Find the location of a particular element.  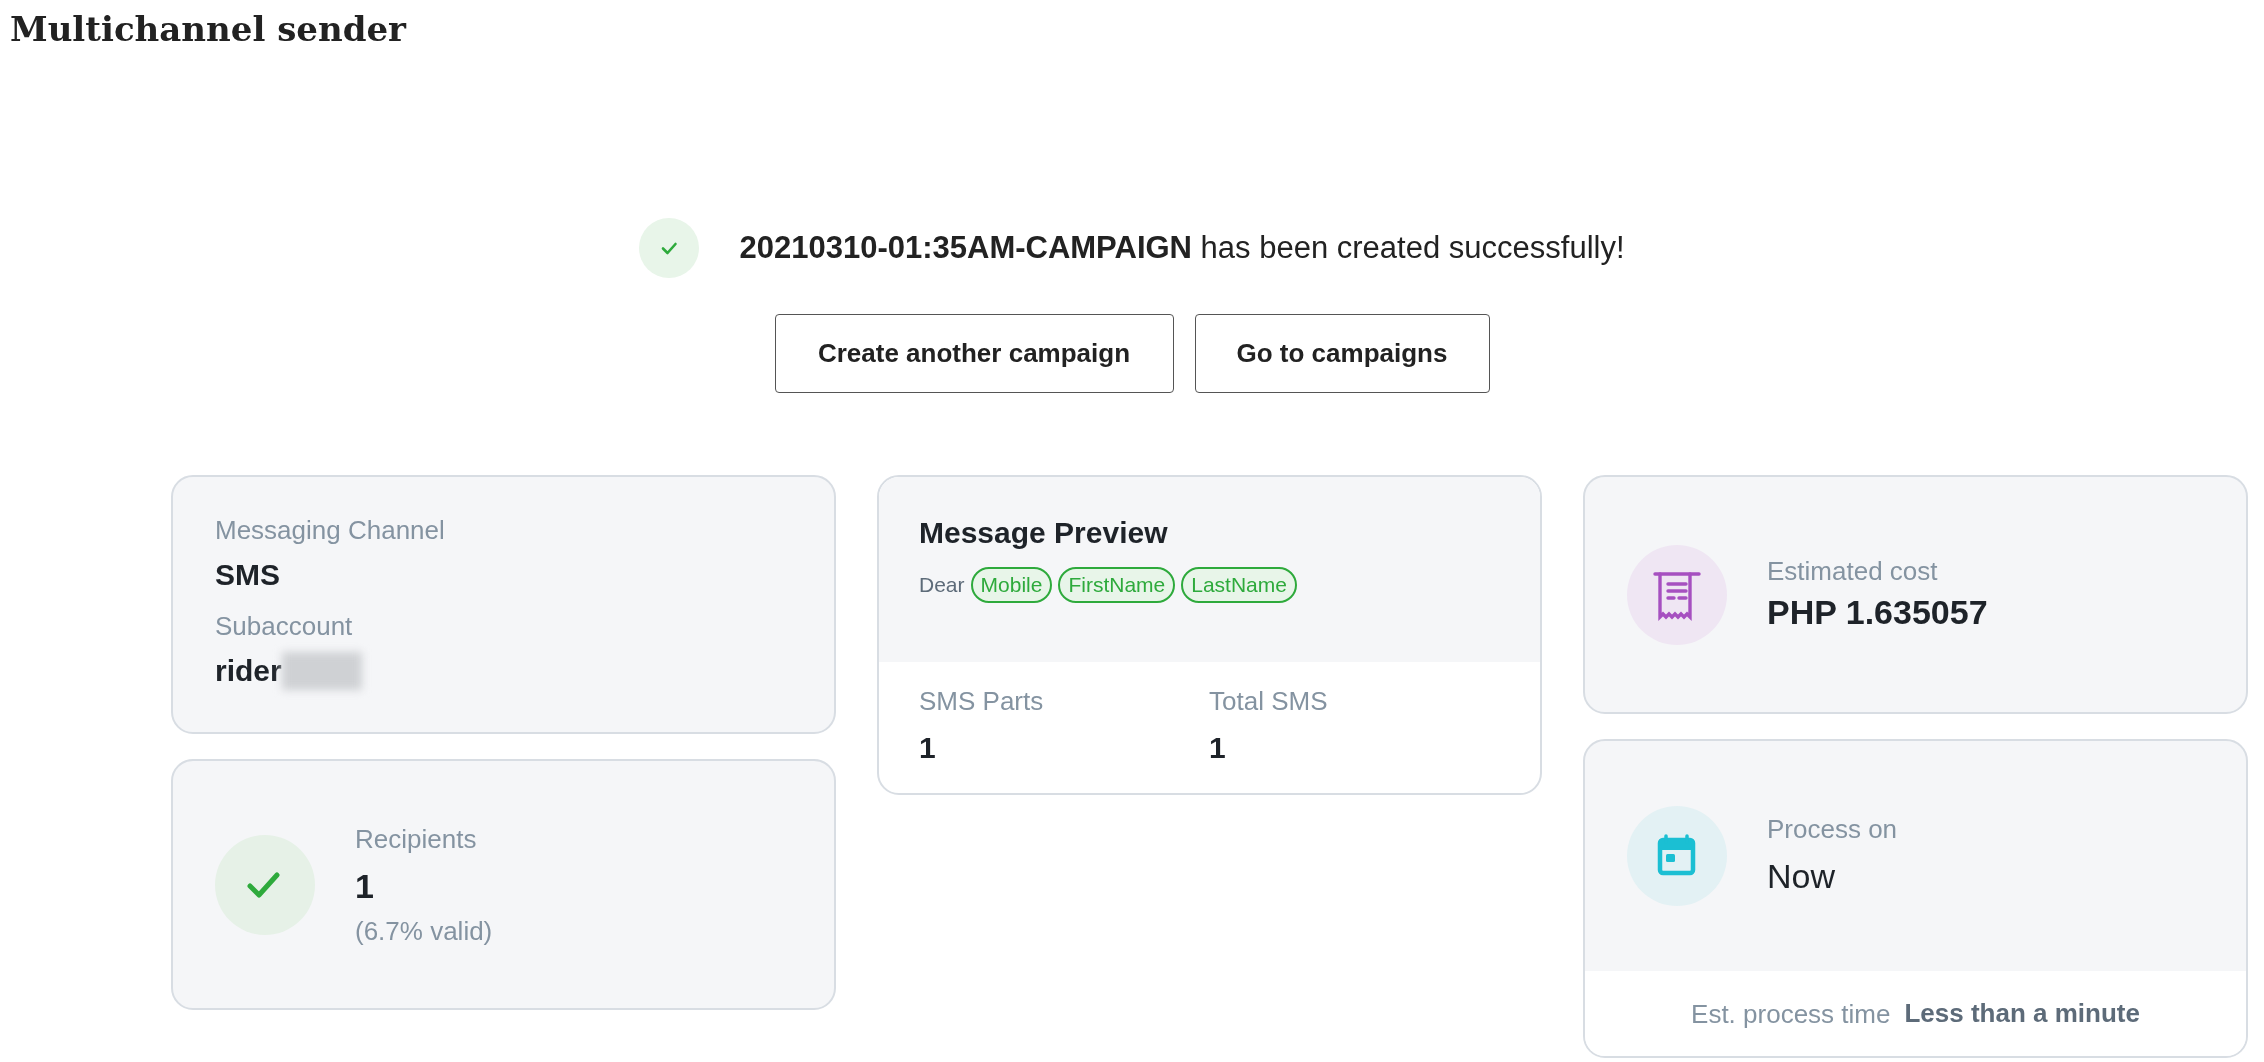

stat-label: Total SMS is located at coordinates (1269, 701).